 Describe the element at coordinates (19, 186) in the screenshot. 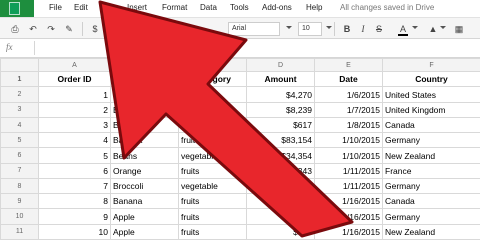

I see `row-number: 8` at that location.